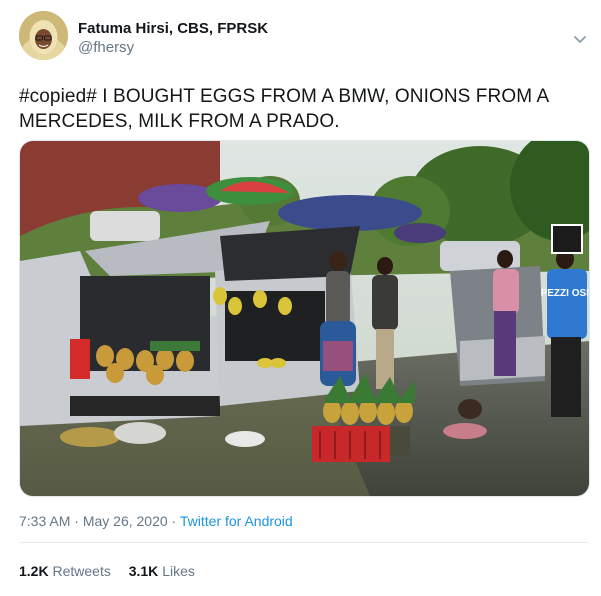  Describe the element at coordinates (178, 571) in the screenshot. I see `likes-label: Likes` at that location.